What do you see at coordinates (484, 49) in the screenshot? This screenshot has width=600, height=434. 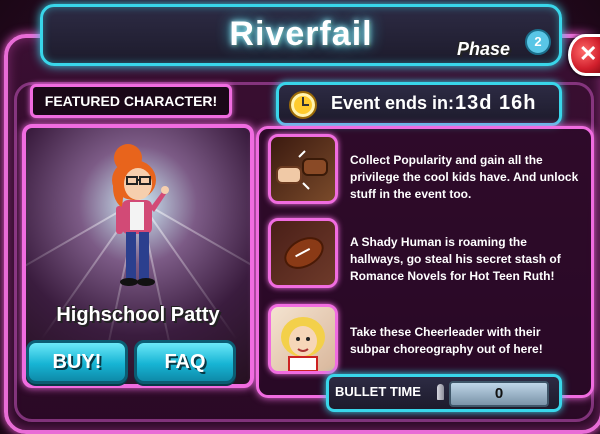 I see `phase-label: Phase` at bounding box center [484, 49].